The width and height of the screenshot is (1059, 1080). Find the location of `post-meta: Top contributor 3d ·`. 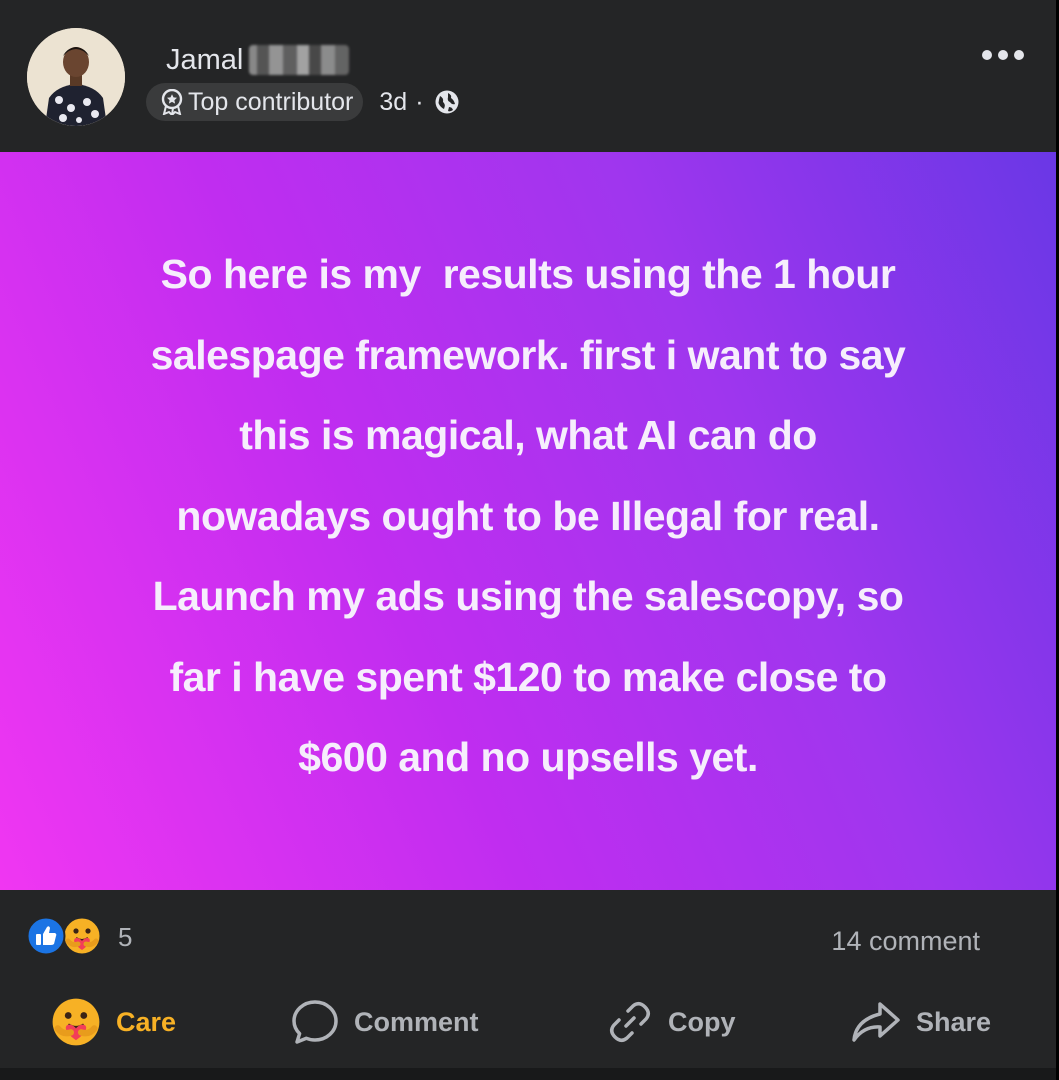

post-meta: Top contributor 3d · is located at coordinates (303, 102).